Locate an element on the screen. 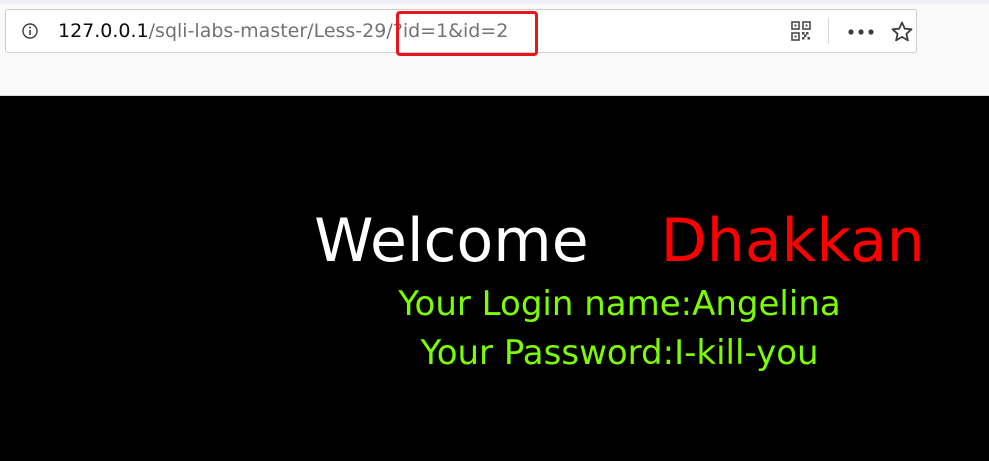 This screenshot has height=461, width=989. welcome-text: Welcome is located at coordinates (451, 241).